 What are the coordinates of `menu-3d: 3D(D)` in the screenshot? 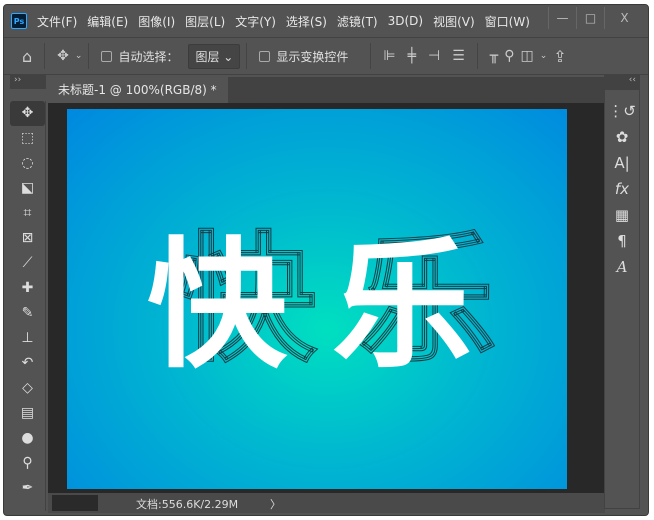 It's located at (405, 21).